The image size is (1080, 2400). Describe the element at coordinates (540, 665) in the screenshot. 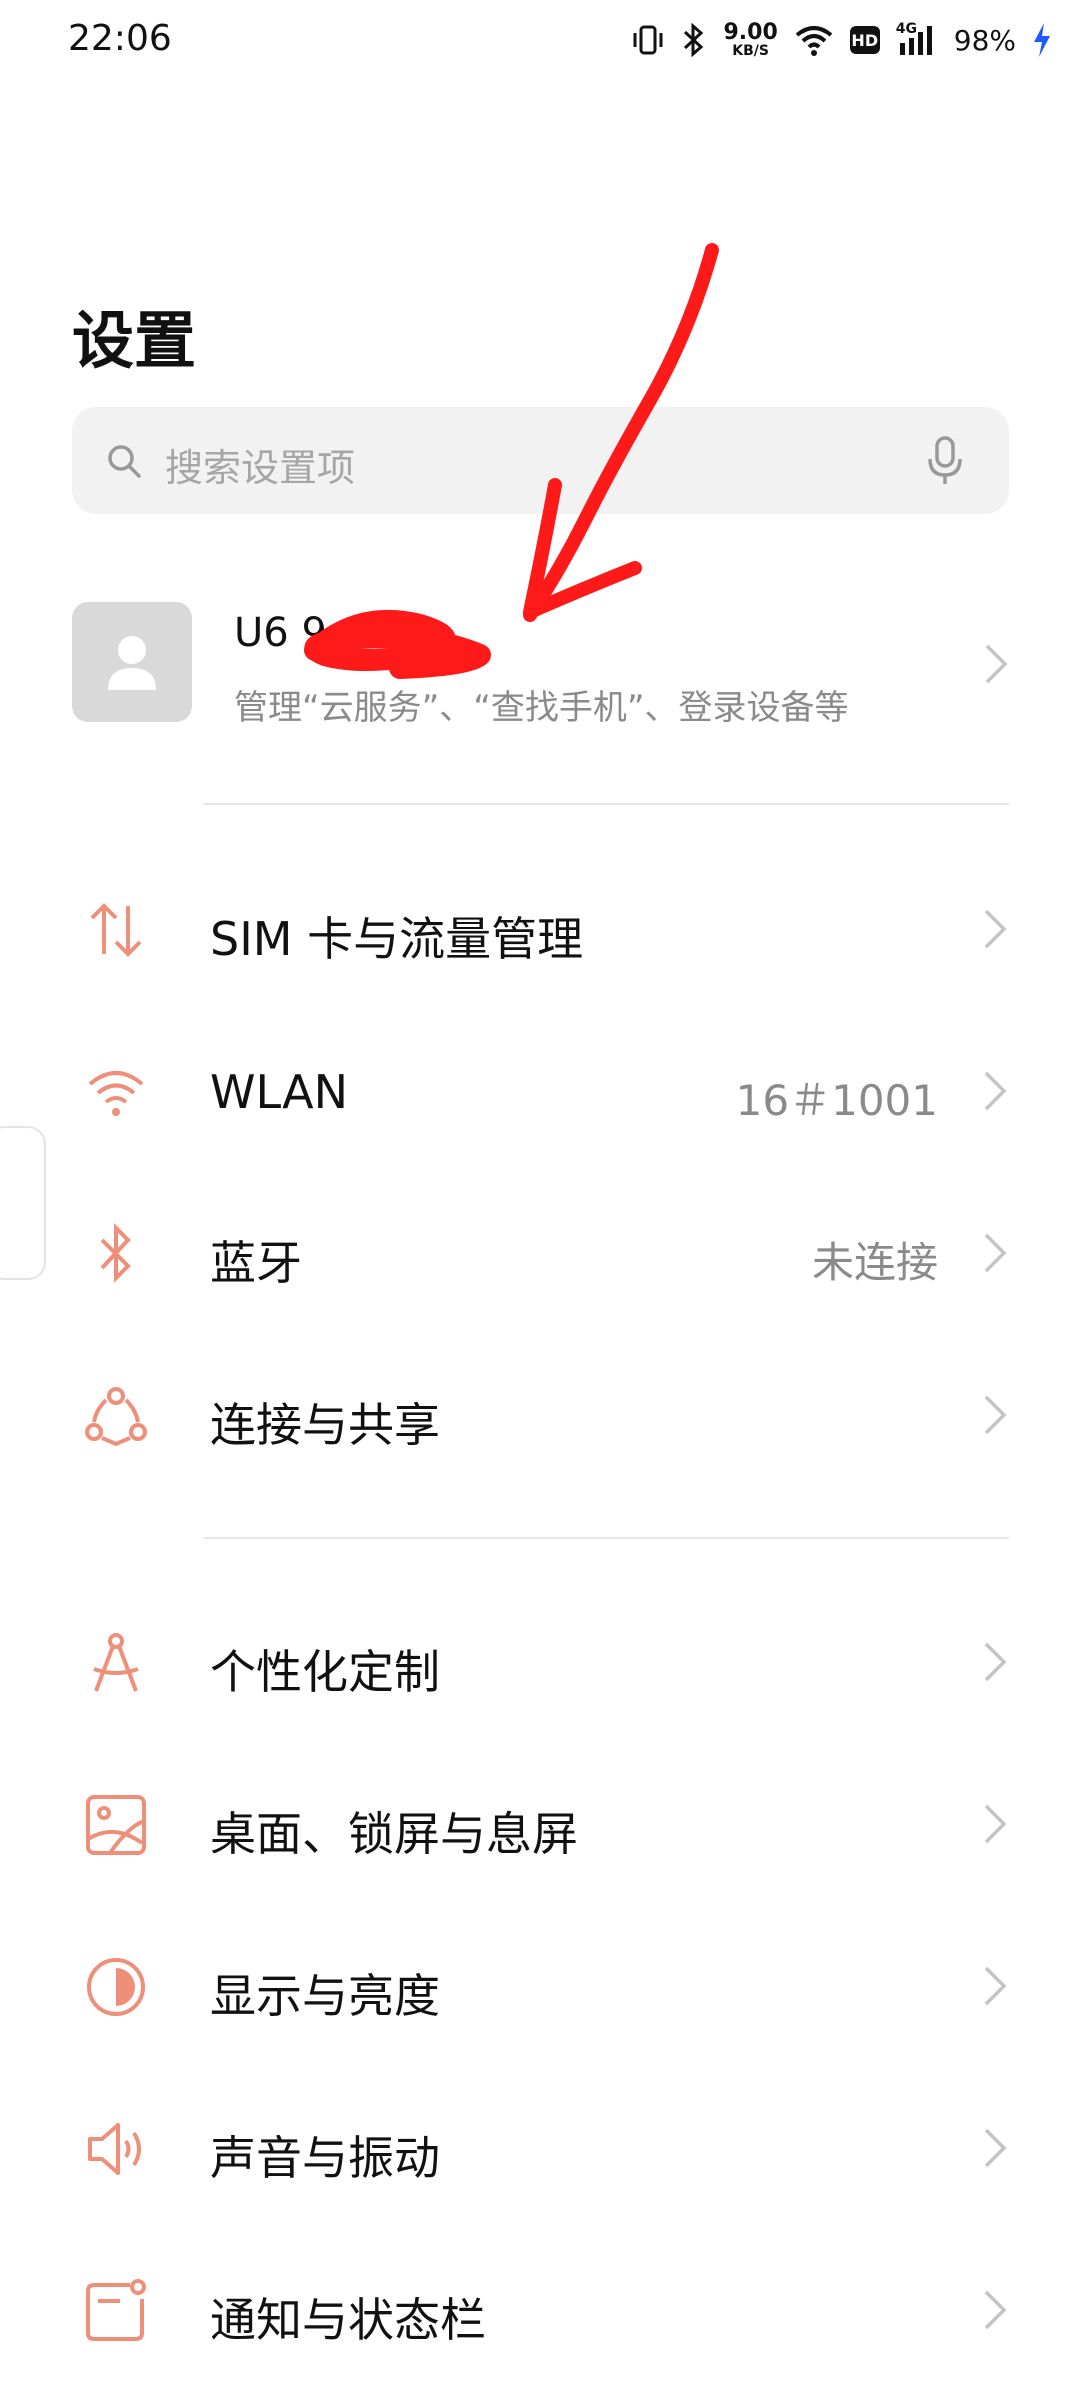

I see `account-card: U6 9 管理“云服务”、“查找手机”、登录设备等` at that location.